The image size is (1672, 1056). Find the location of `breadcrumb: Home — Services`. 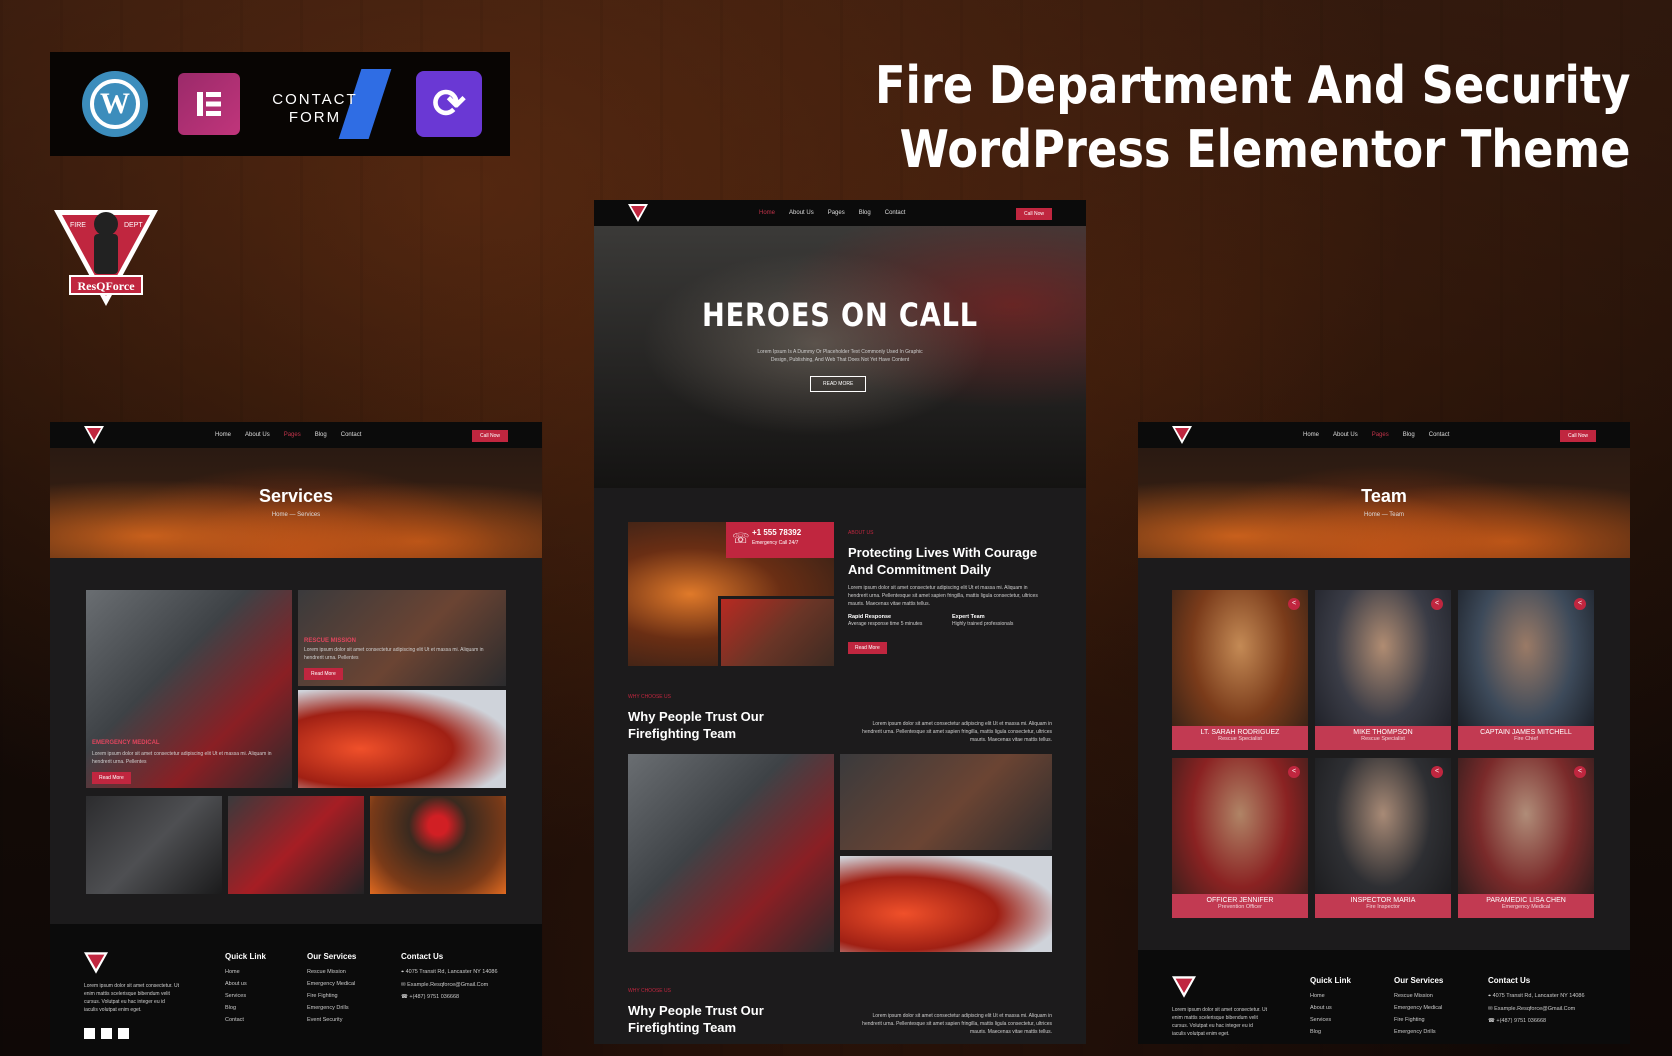

breadcrumb: Home — Services is located at coordinates (296, 515).